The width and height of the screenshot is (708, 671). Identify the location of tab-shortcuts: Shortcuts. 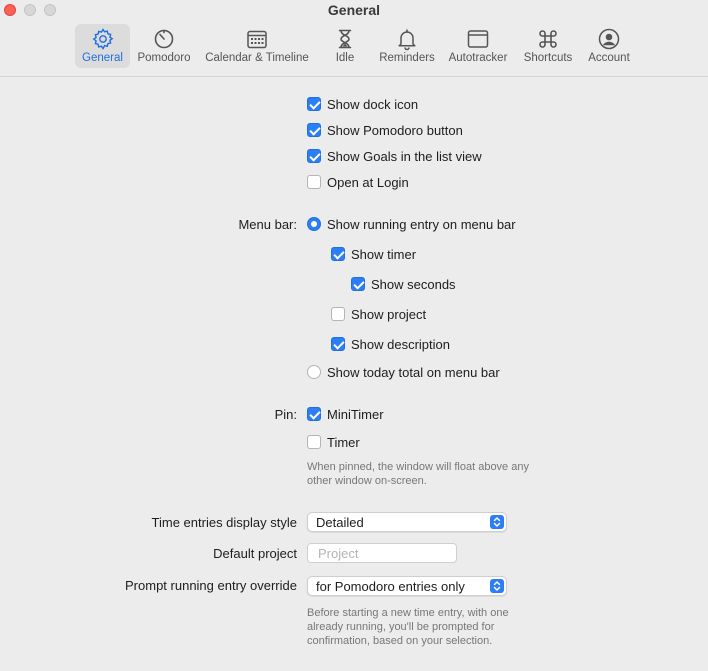
(548, 46).